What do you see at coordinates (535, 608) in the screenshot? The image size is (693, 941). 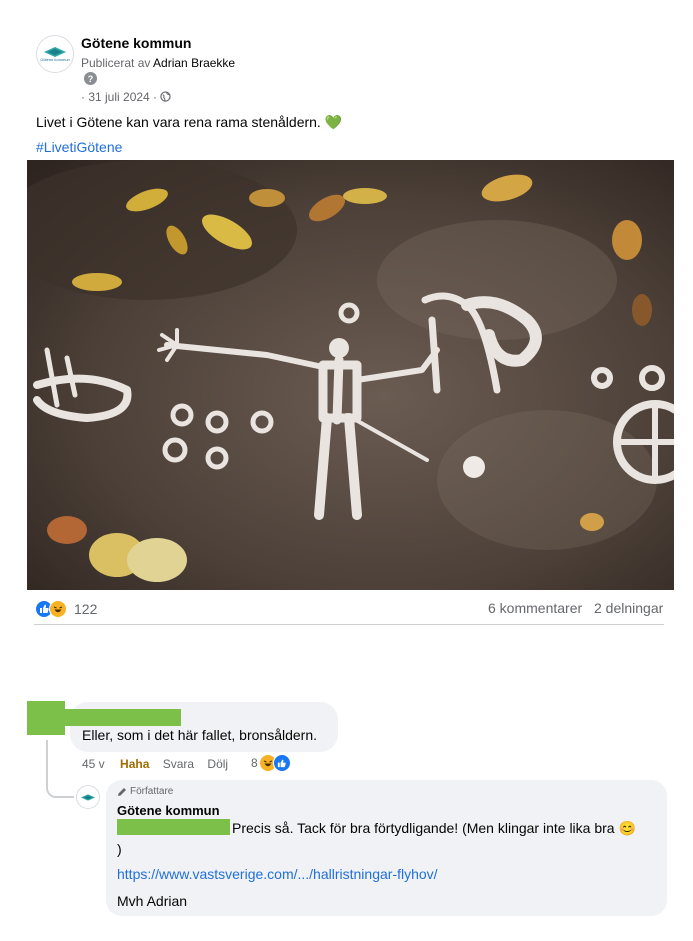 I see `comments-count-link: 6 kommentarer` at bounding box center [535, 608].